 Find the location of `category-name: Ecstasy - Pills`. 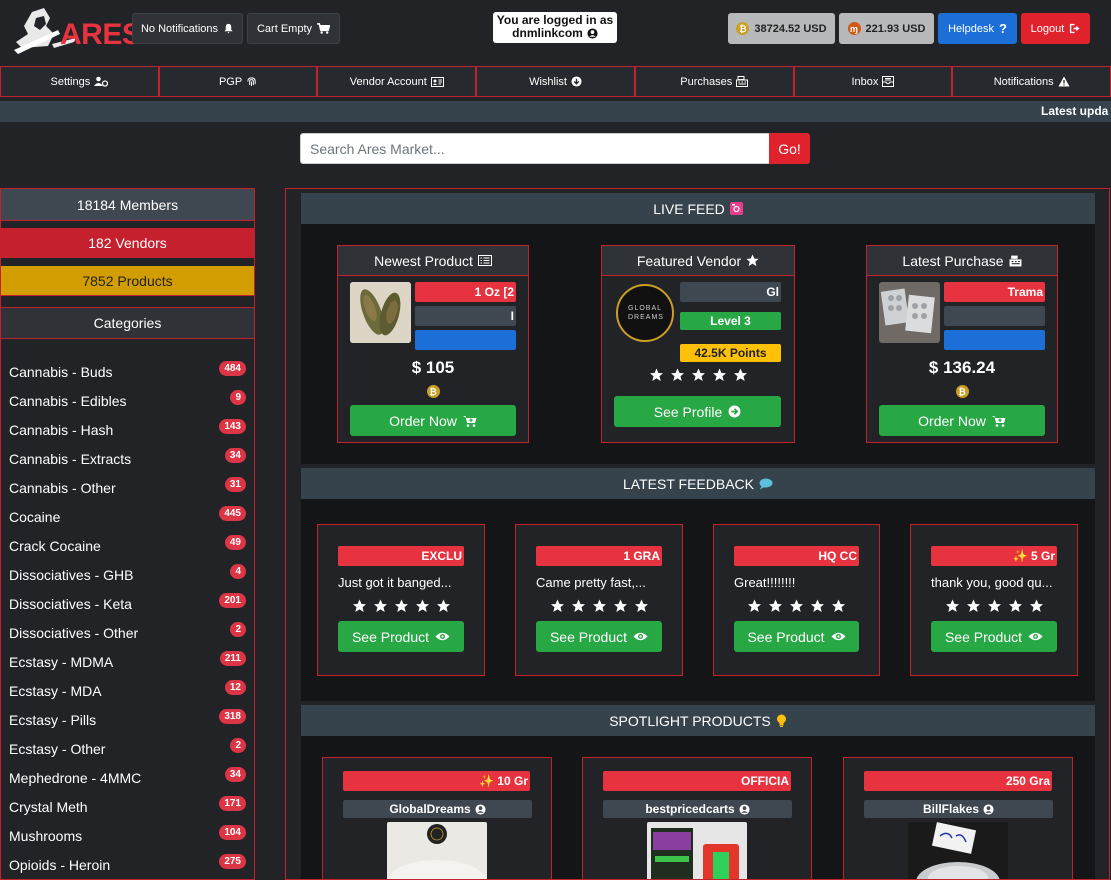

category-name: Ecstasy - Pills is located at coordinates (53, 719).